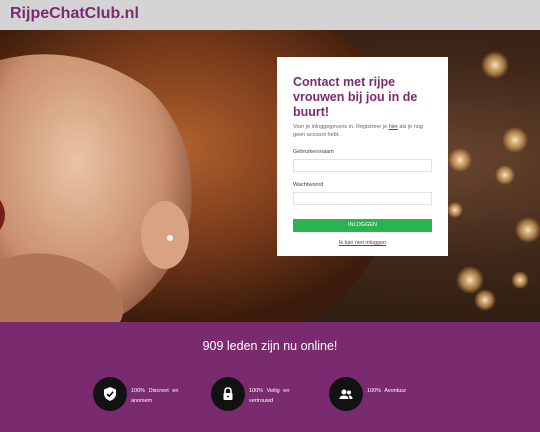 The height and width of the screenshot is (432, 540). Describe the element at coordinates (110, 394) in the screenshot. I see `shield-check-icon` at that location.